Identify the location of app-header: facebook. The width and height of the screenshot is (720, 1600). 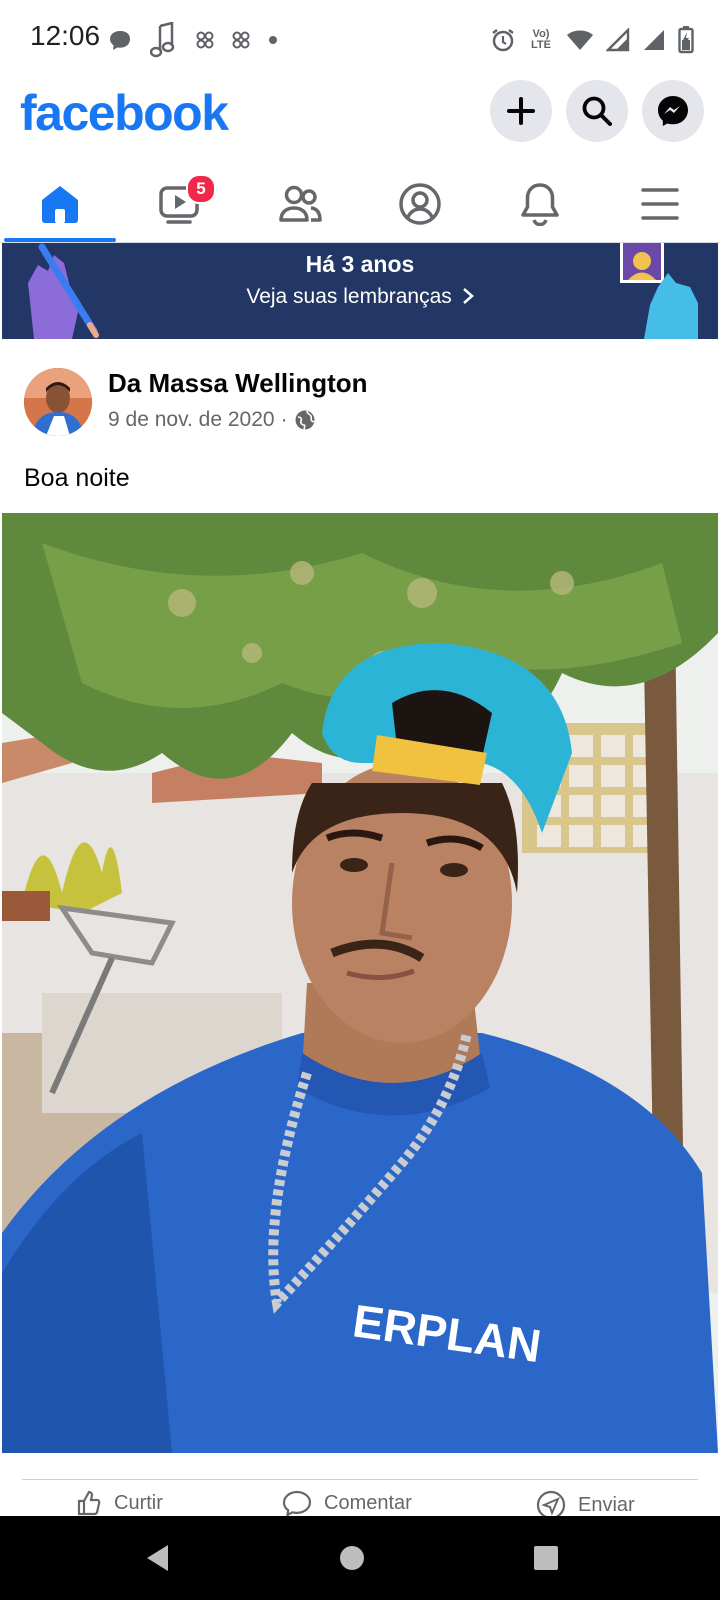
(360, 122).